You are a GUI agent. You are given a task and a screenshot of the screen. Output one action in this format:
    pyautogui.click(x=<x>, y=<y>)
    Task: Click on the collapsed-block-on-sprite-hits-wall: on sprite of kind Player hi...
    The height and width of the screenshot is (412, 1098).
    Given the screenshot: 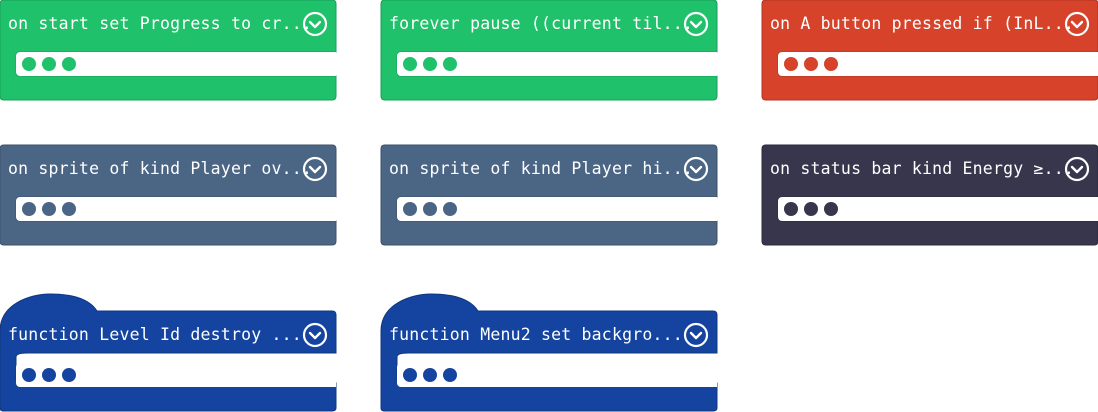 What is the action you would take?
    pyautogui.click(x=549, y=195)
    